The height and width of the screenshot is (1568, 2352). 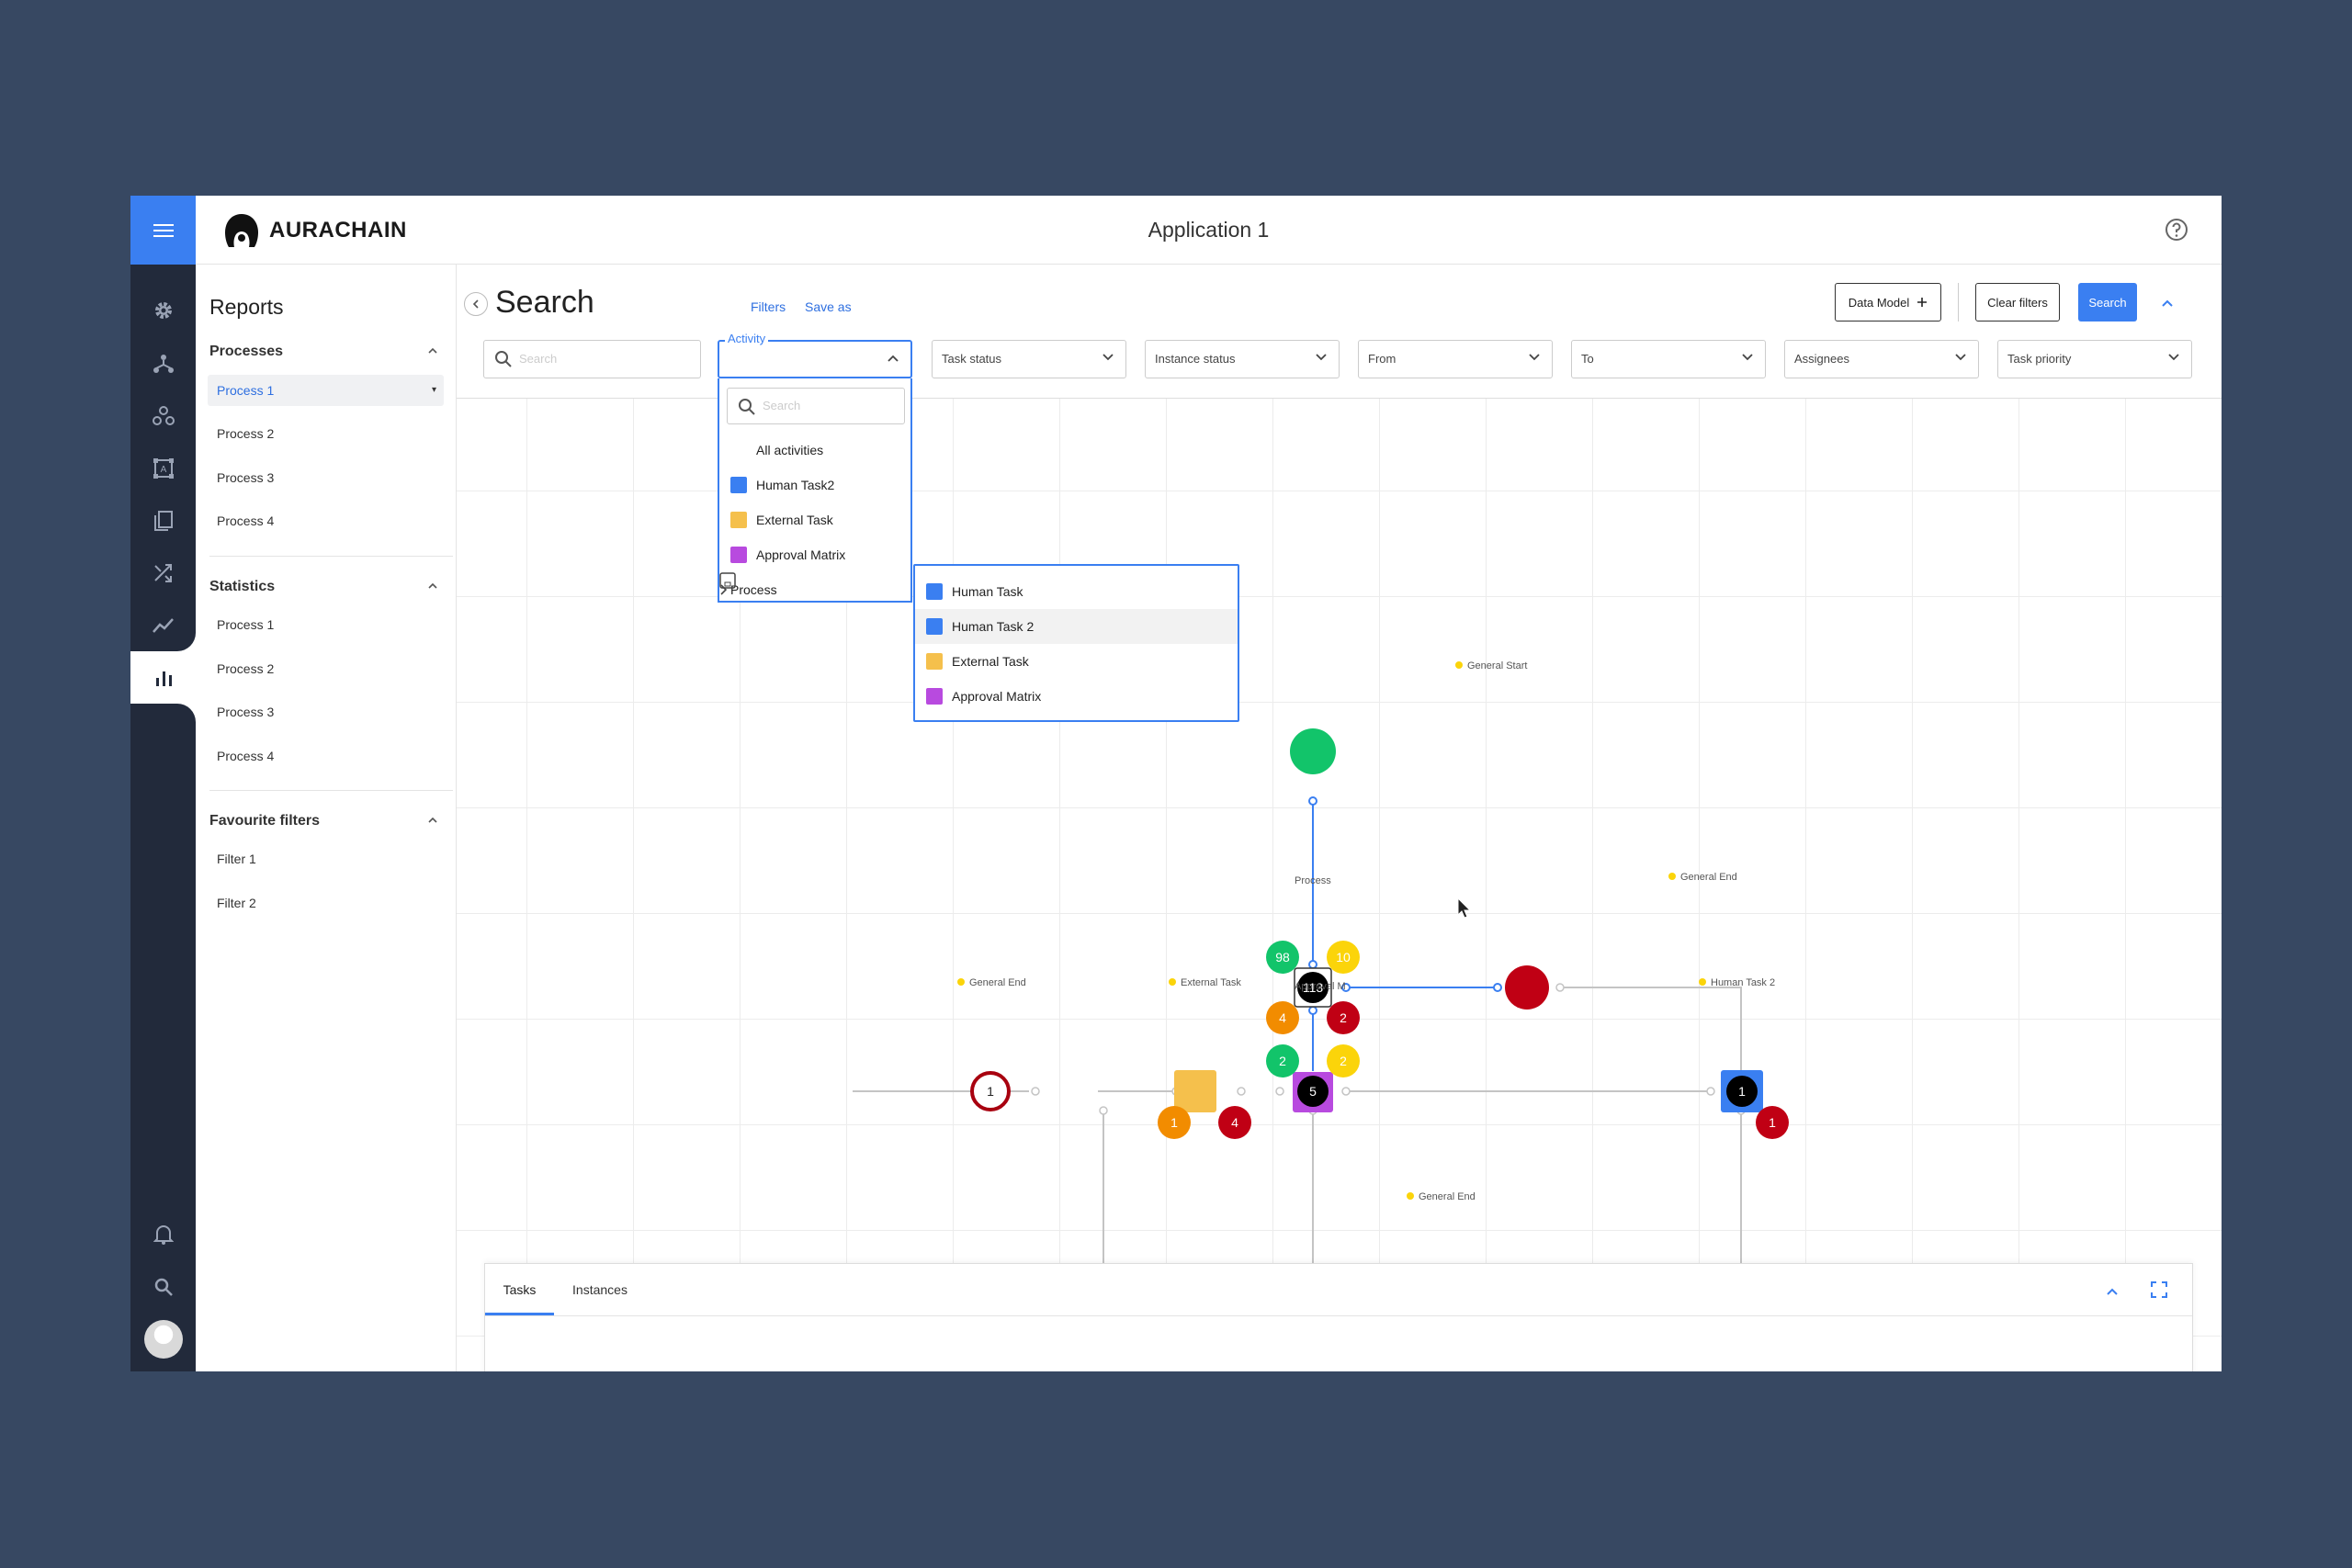 I want to click on notifications-nav, so click(x=163, y=1234).